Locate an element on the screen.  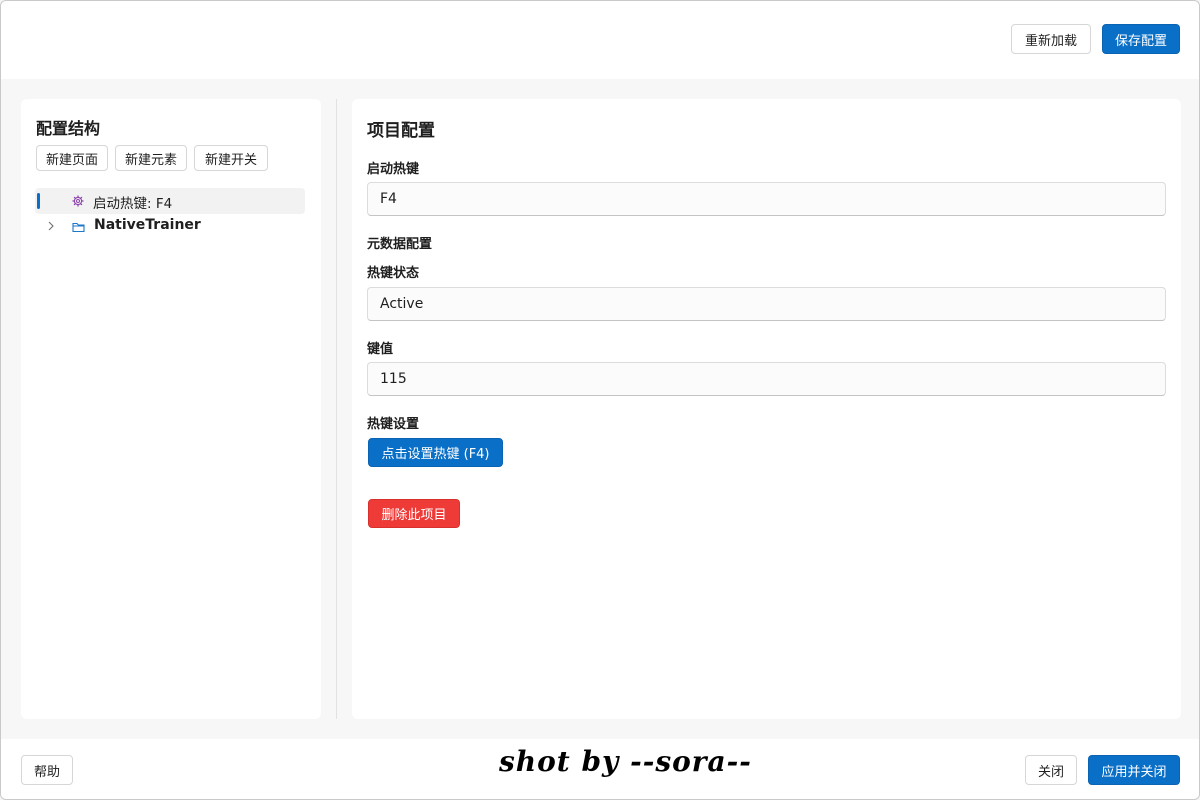
hotkey-input is located at coordinates (766, 199).